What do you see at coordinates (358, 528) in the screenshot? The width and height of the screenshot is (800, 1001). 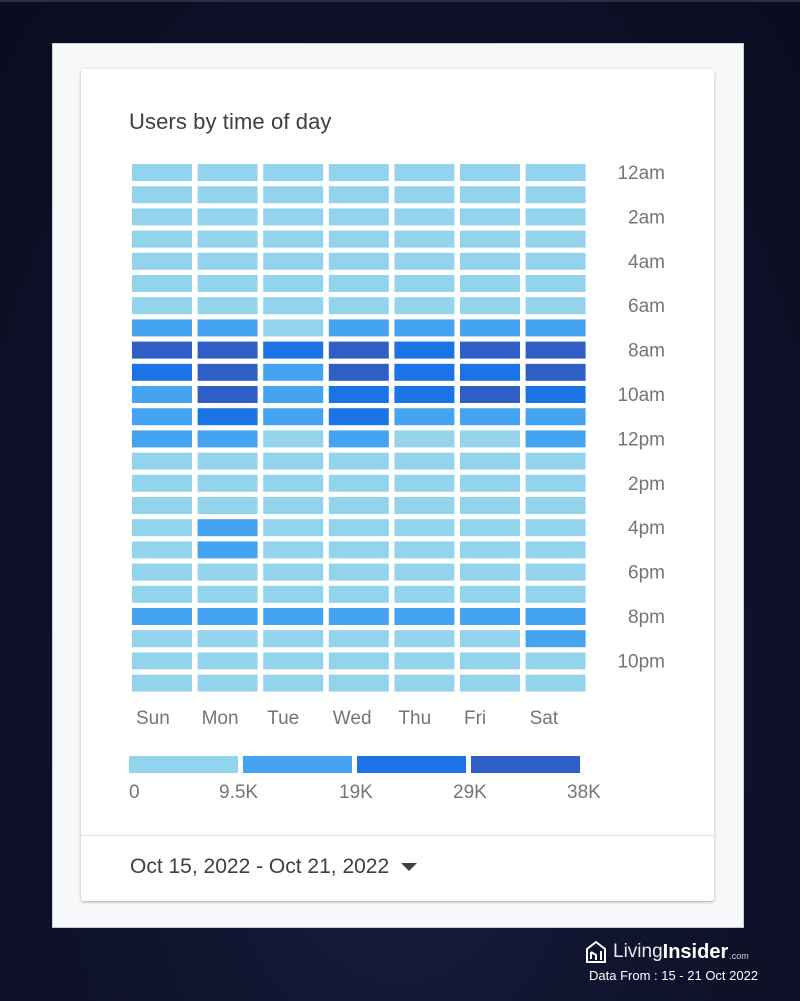 I see `heatmap-cell-wed-4pm` at bounding box center [358, 528].